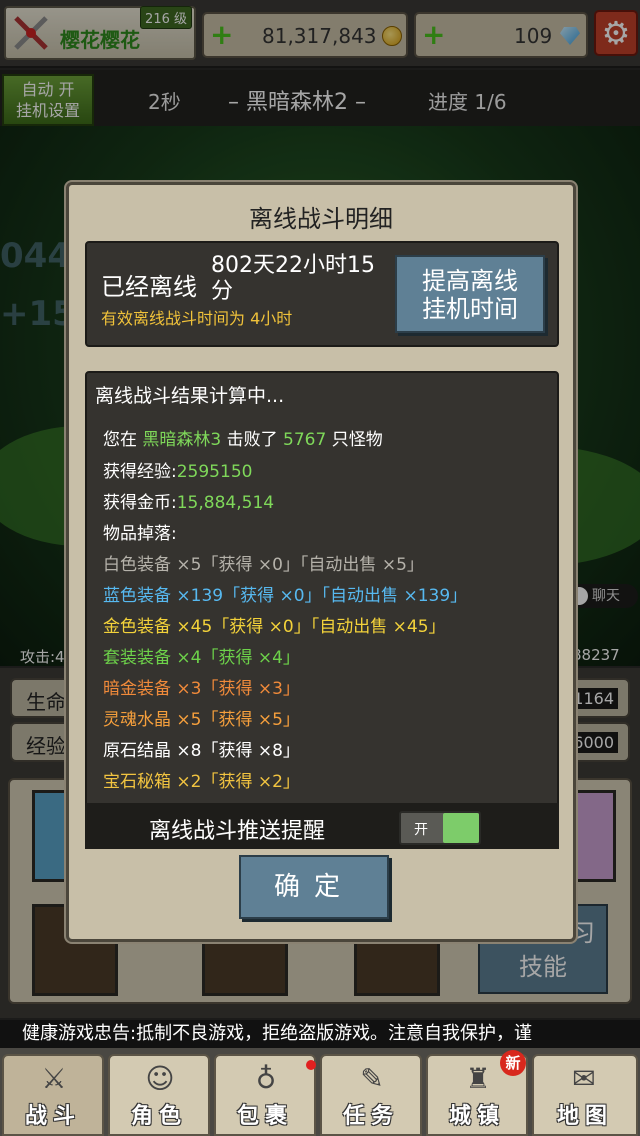  Describe the element at coordinates (201, 689) in the screenshot. I see `drop-item: 暗金装备 ×3「获得 ×3」` at that location.